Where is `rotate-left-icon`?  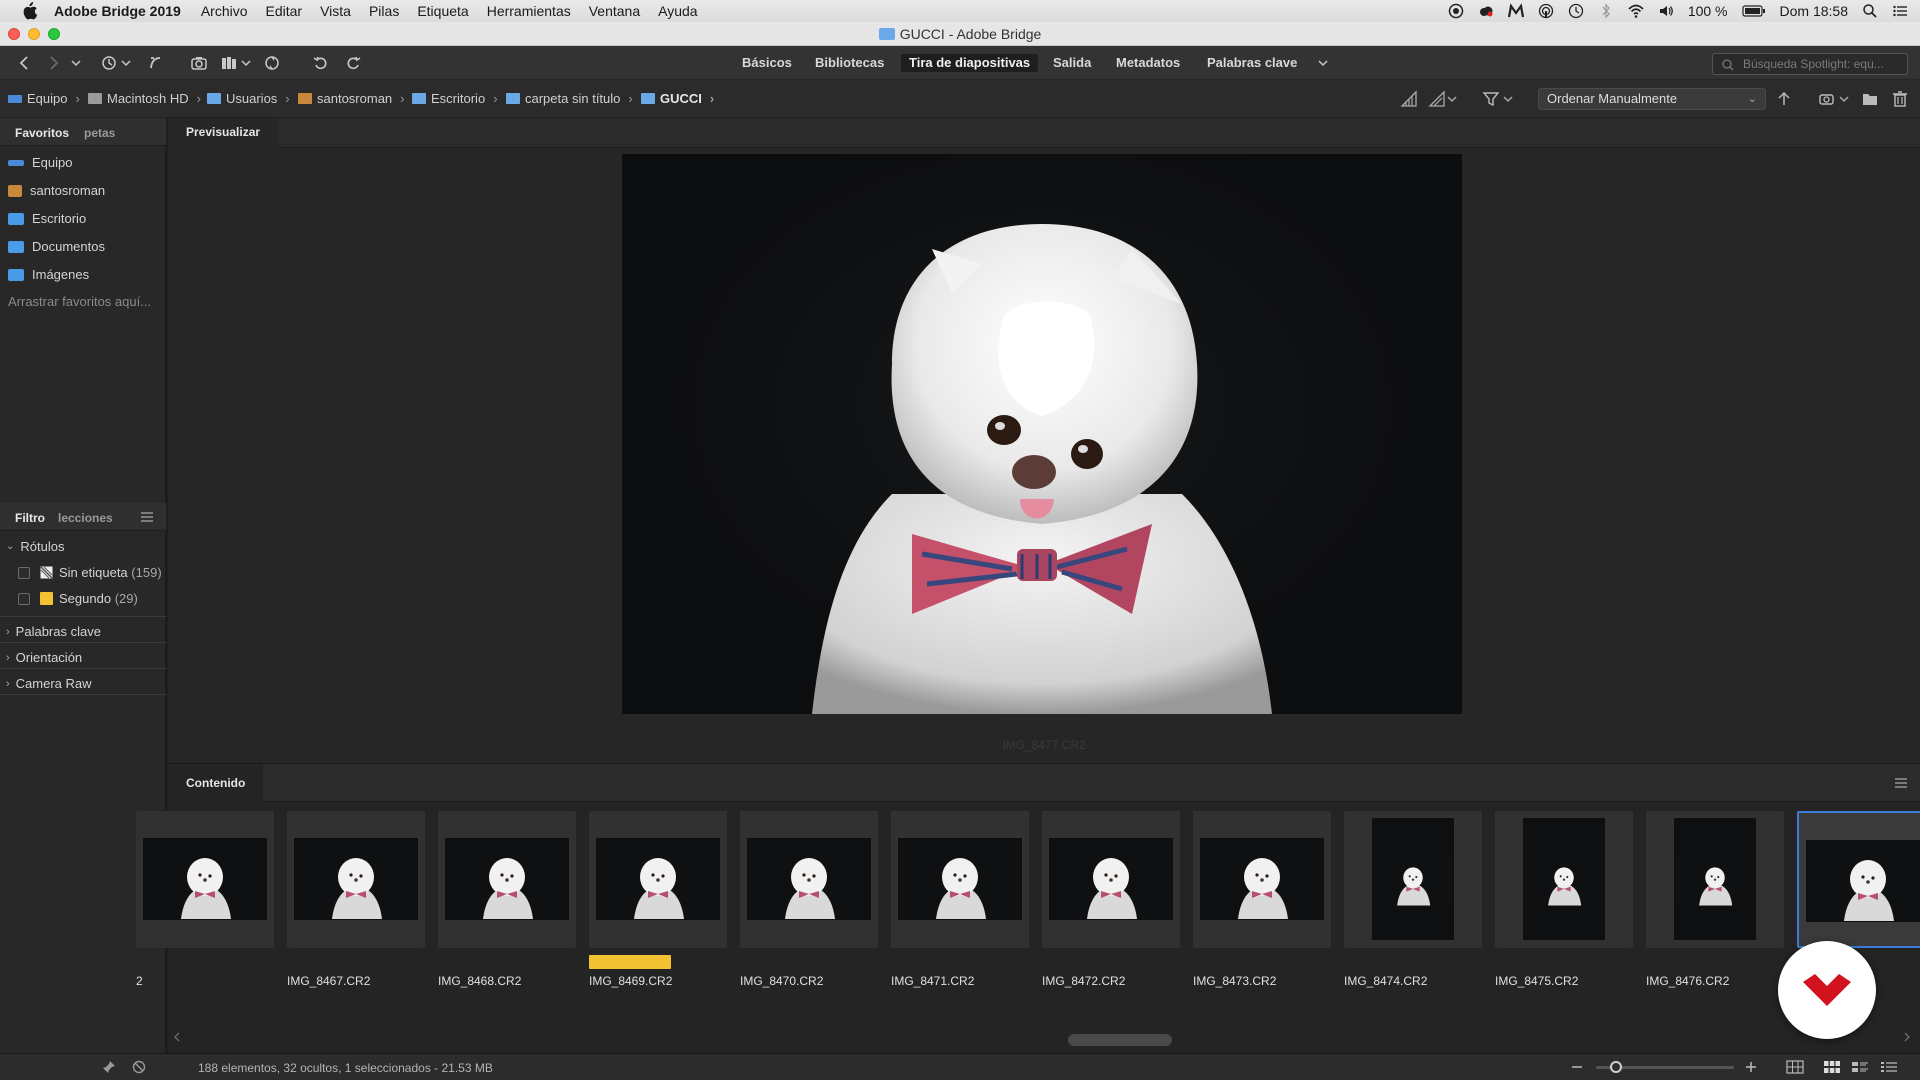
rotate-left-icon is located at coordinates (321, 63).